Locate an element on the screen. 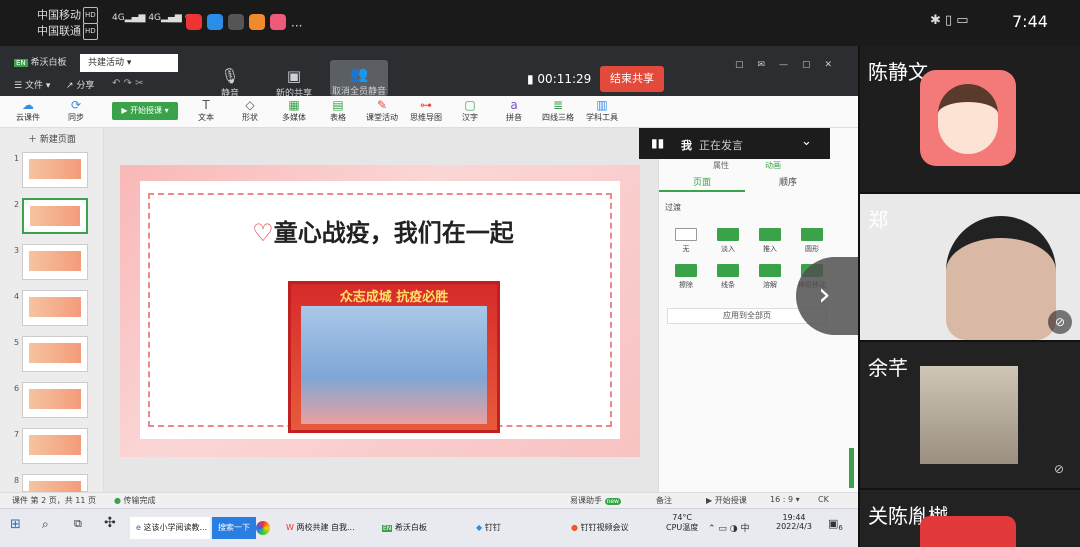 Image resolution: width=1080 pixels, height=547 pixels. windows-start-icon: ⊞ is located at coordinates (15, 524).